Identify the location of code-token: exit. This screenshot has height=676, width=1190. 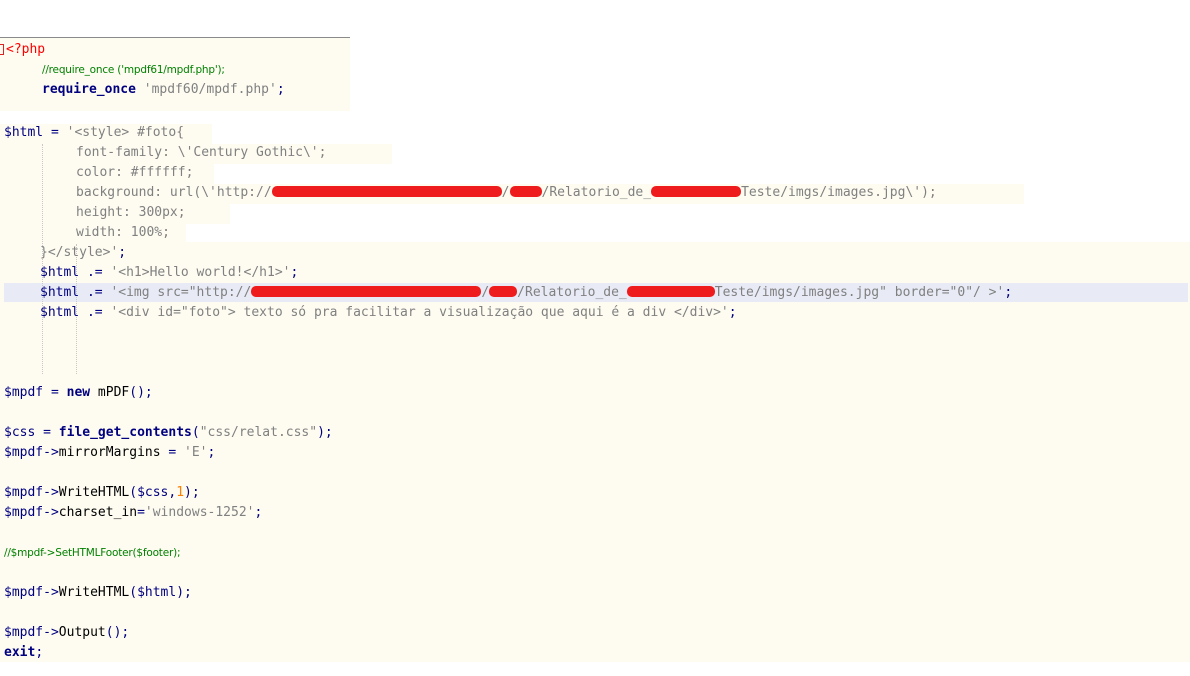
(20, 652).